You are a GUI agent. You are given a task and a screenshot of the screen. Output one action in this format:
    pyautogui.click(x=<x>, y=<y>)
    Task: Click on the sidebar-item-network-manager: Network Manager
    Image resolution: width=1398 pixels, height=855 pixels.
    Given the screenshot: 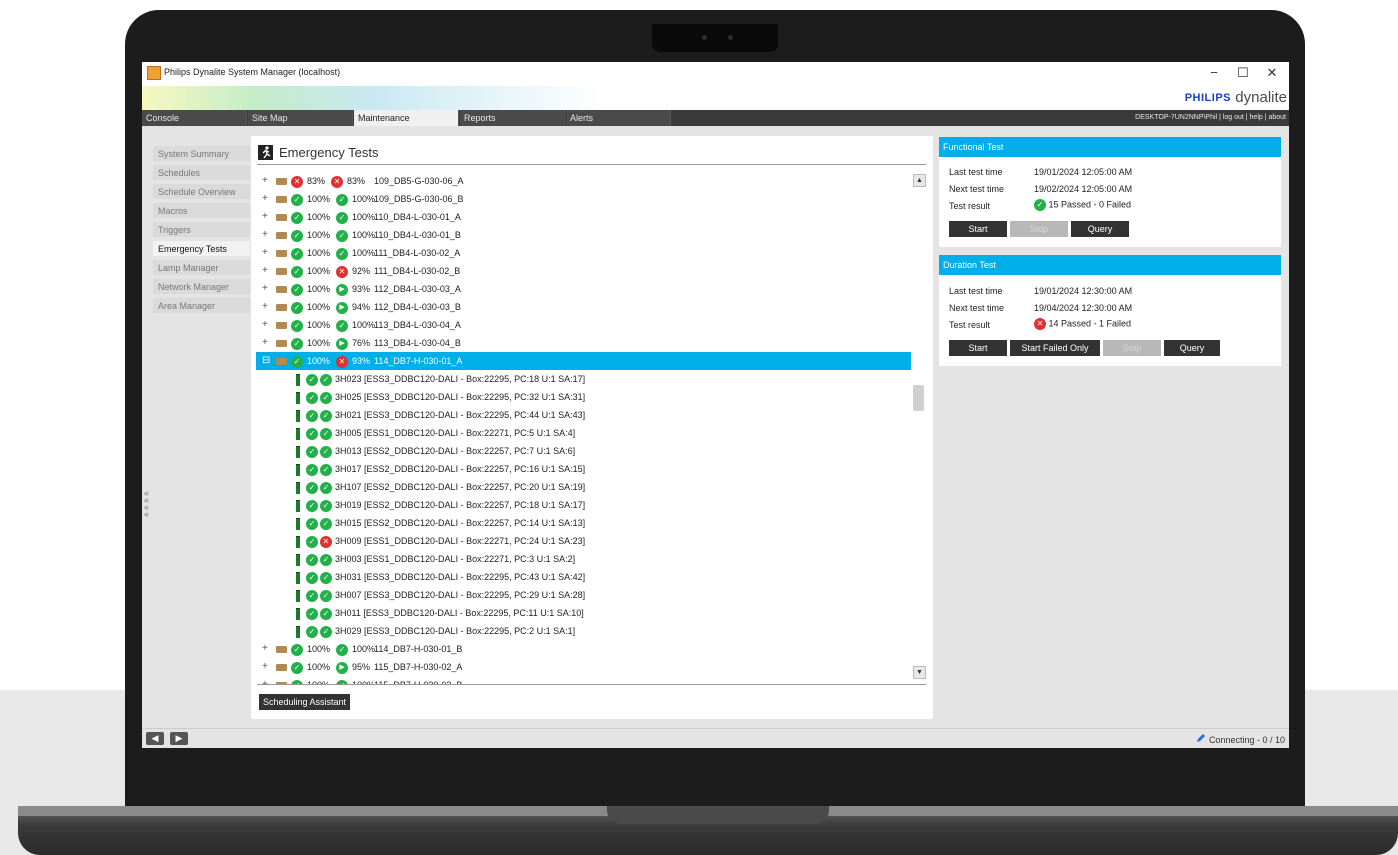 What is the action you would take?
    pyautogui.click(x=201, y=287)
    